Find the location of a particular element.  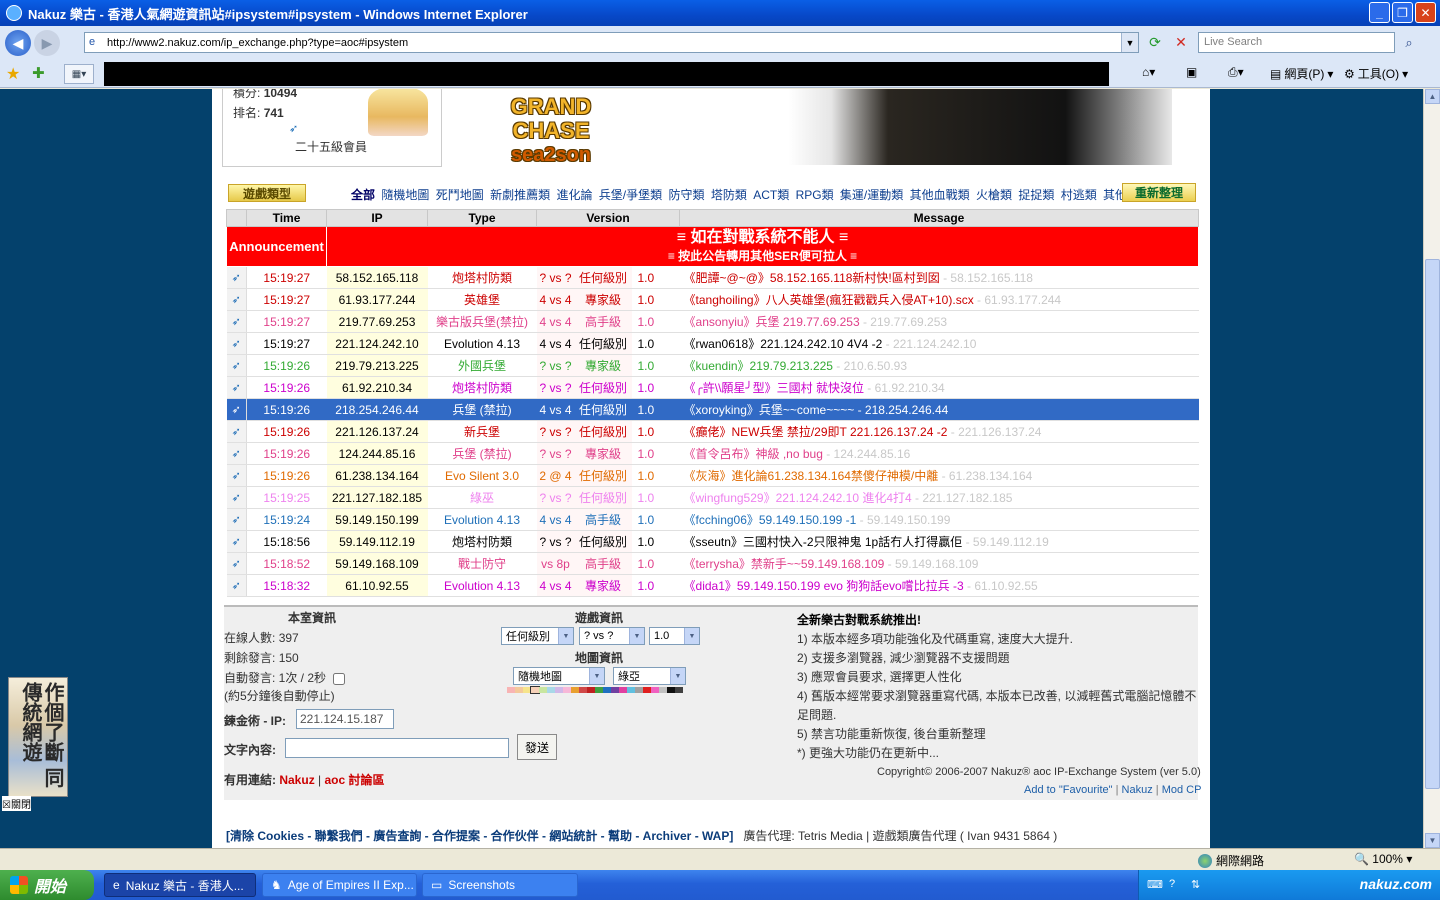

announcement-text: ≡ 如在對戰系統不能人 ≡ ≡ 按此公告轉用其他SER便可拉人 ≡ is located at coordinates (762, 246).